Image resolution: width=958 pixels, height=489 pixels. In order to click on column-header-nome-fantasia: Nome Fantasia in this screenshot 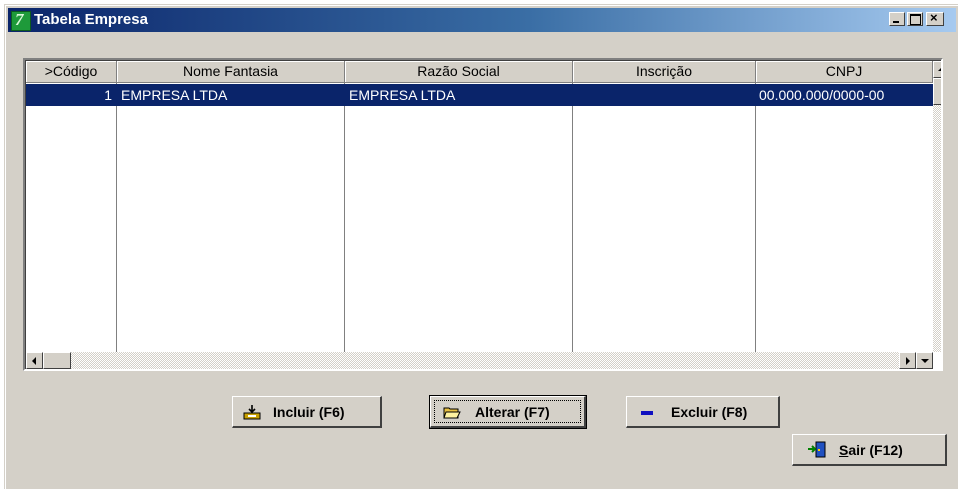, I will do `click(231, 72)`.